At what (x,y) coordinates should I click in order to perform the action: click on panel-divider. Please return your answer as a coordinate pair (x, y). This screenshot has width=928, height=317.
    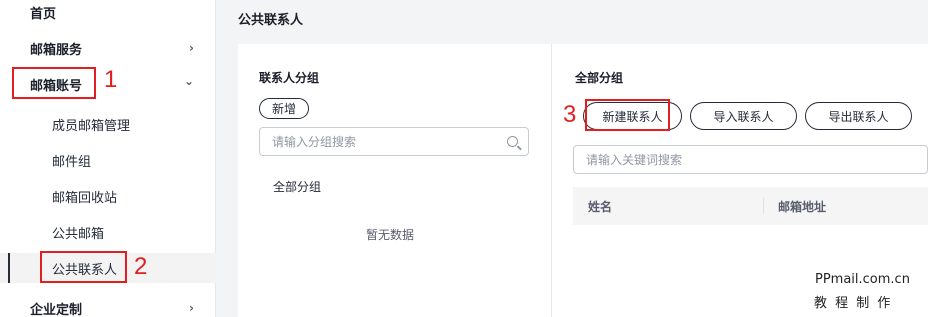
    Looking at the image, I should click on (551, 180).